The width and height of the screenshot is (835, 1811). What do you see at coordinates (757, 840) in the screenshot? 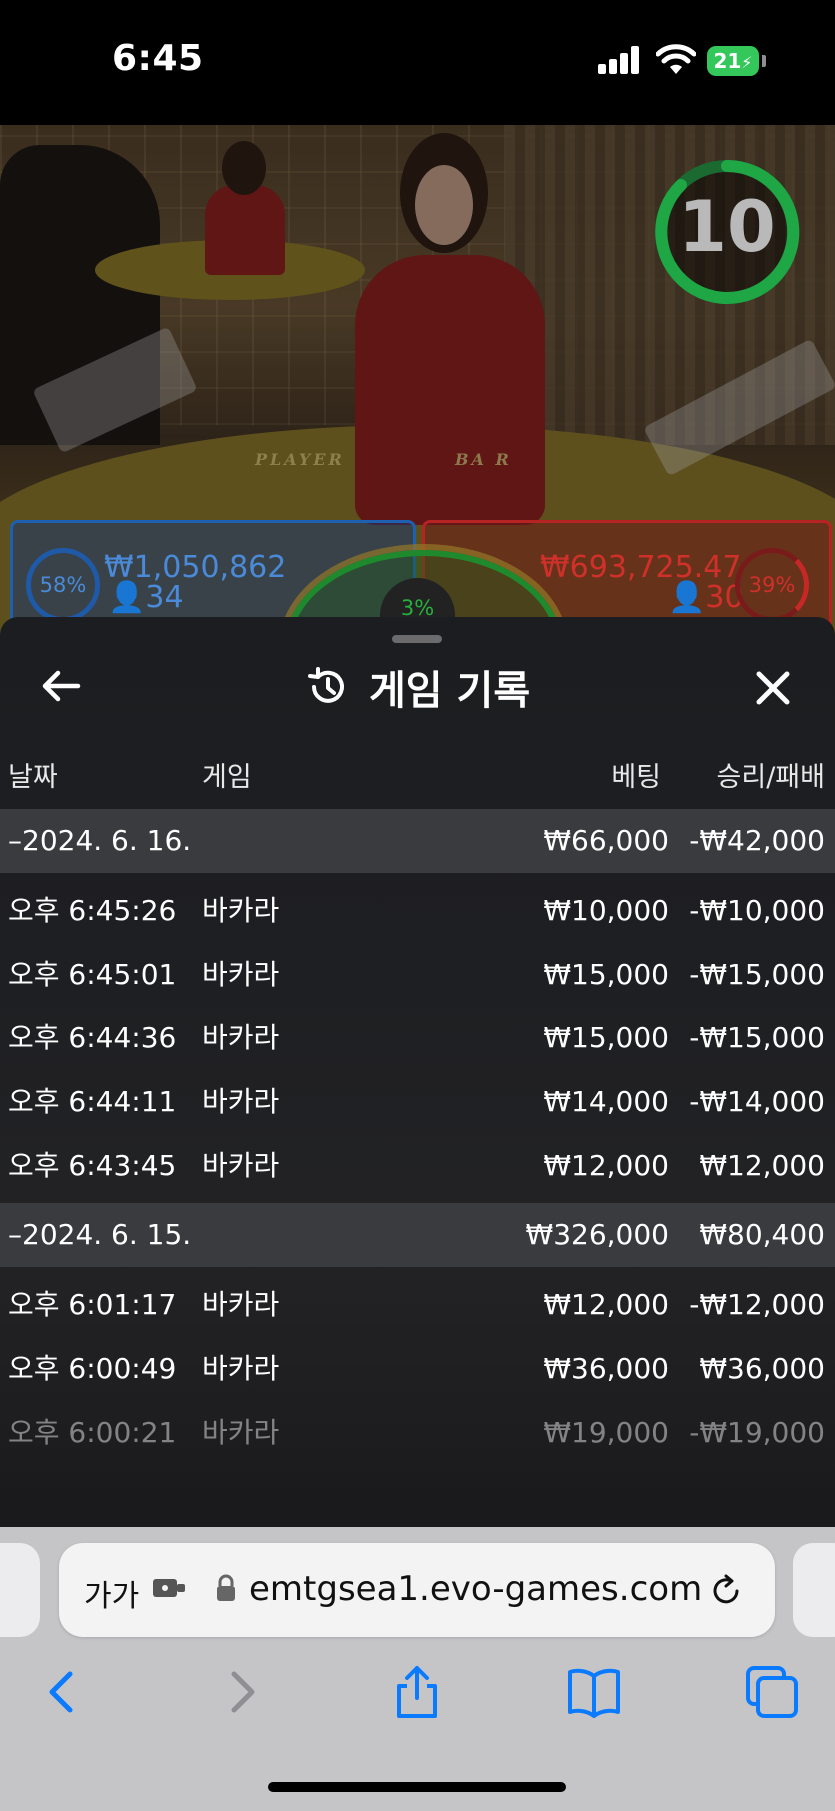
I see `day-win-loss-total: -₩42,000` at bounding box center [757, 840].